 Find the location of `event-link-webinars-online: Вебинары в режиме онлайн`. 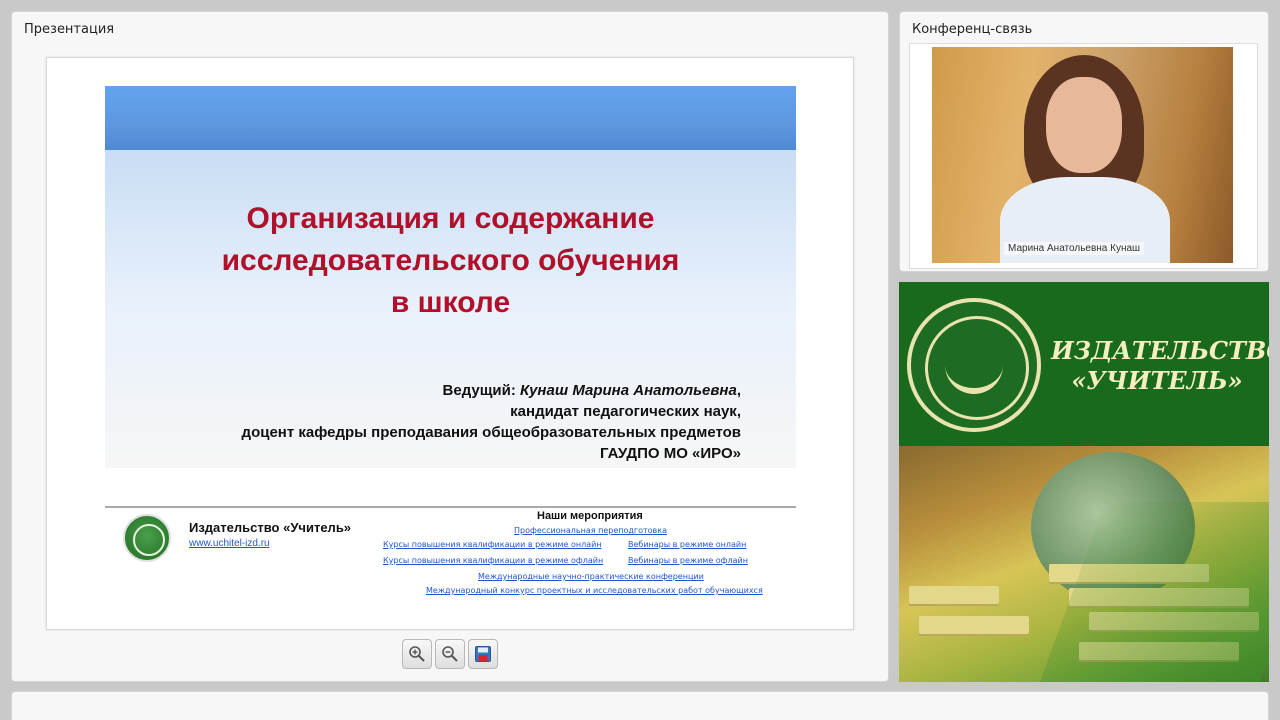

event-link-webinars-online: Вебинары в режиме онлайн is located at coordinates (687, 544).